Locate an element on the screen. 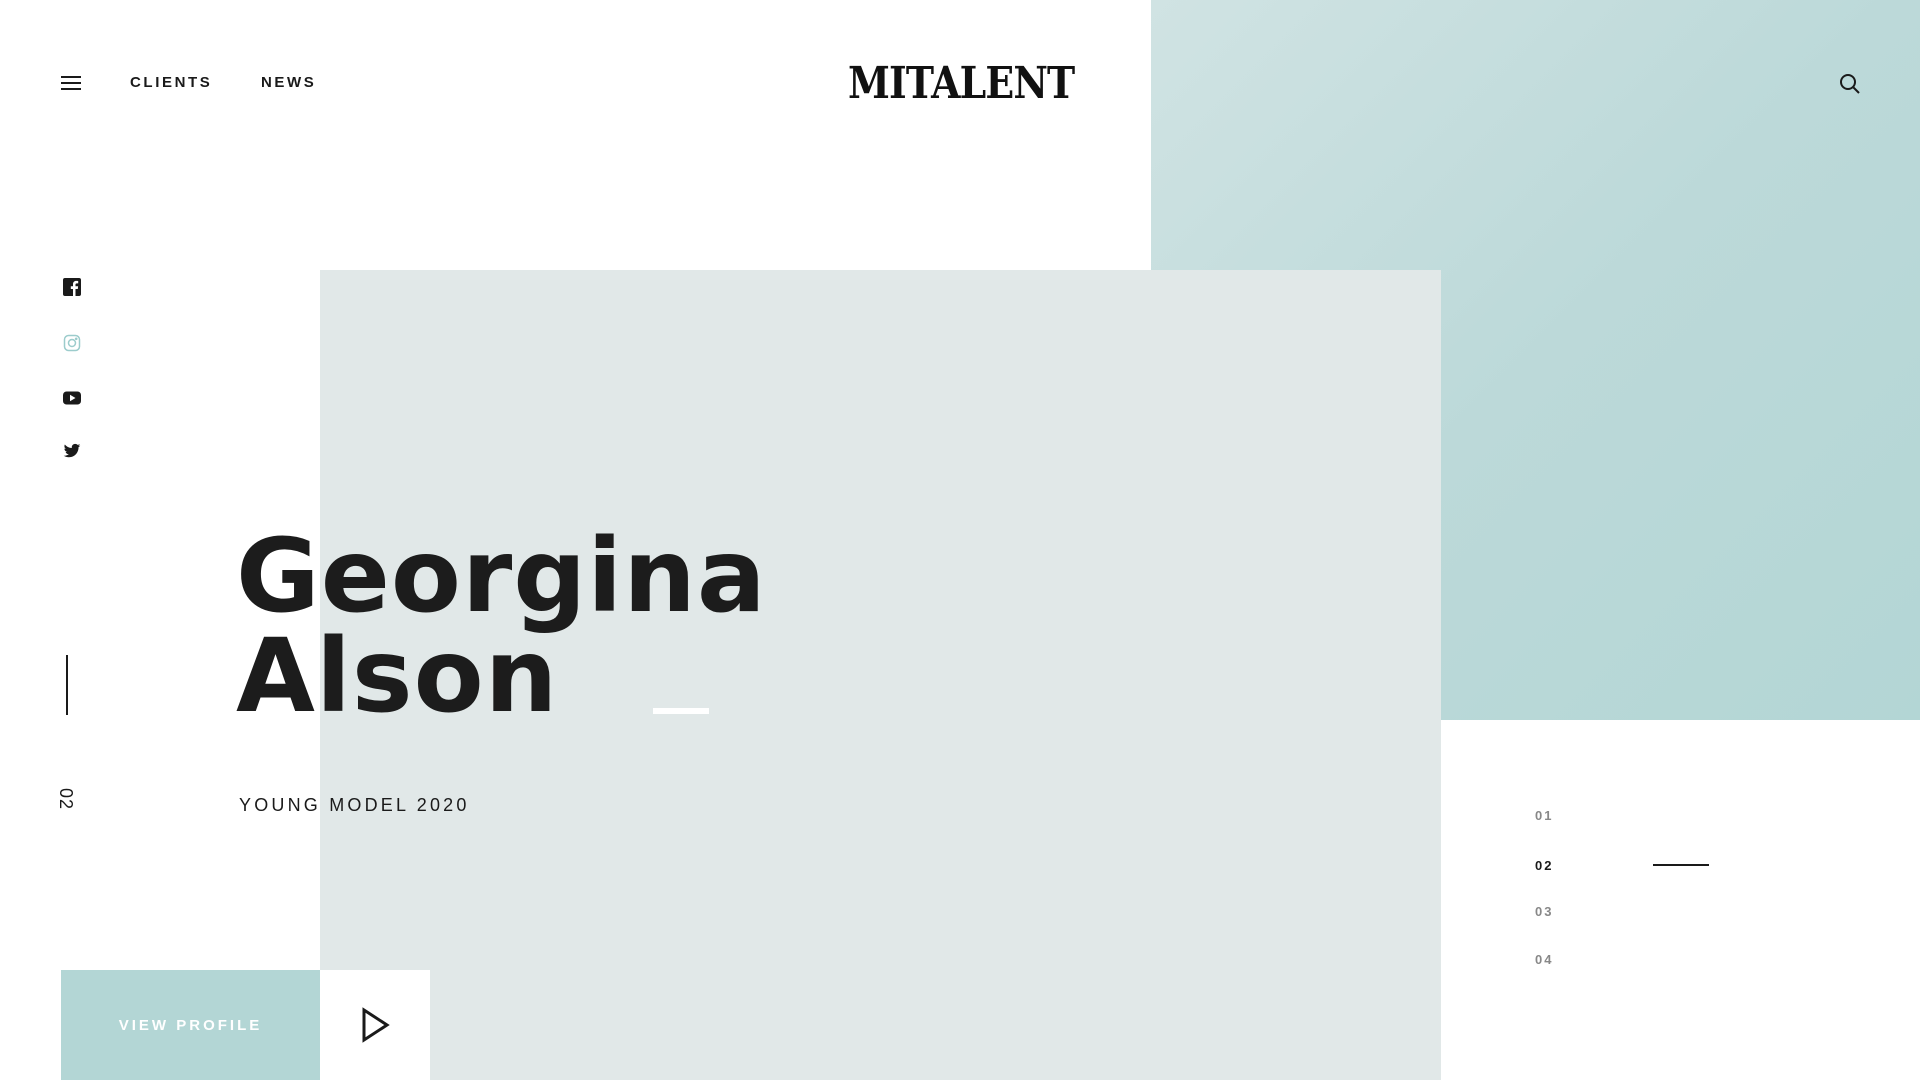 The height and width of the screenshot is (1080, 1920). slide-page-04: 04 is located at coordinates (1544, 960).